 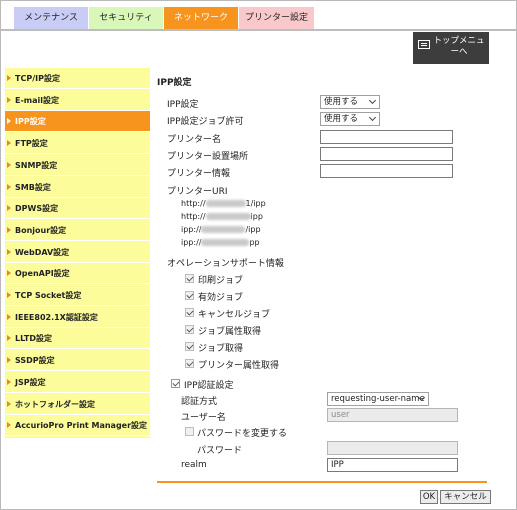 I want to click on sidebar-item-label: TCP/IP設定, so click(x=37, y=78).